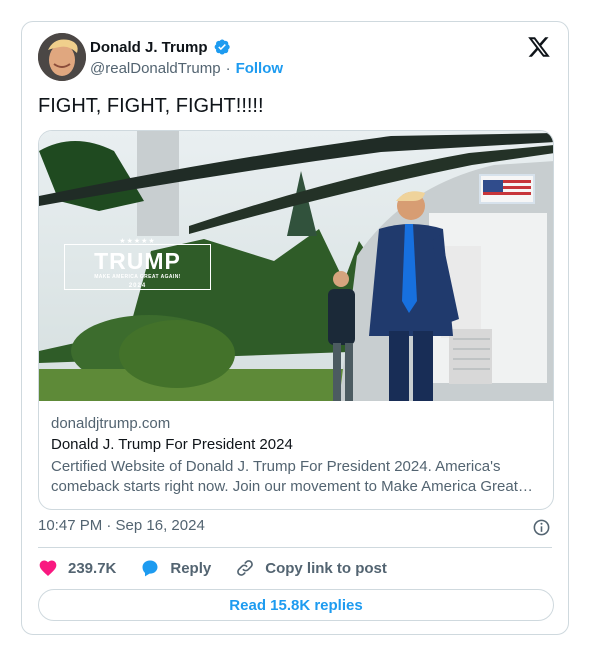  I want to click on sign-stars: ★★★★★, so click(137, 241).